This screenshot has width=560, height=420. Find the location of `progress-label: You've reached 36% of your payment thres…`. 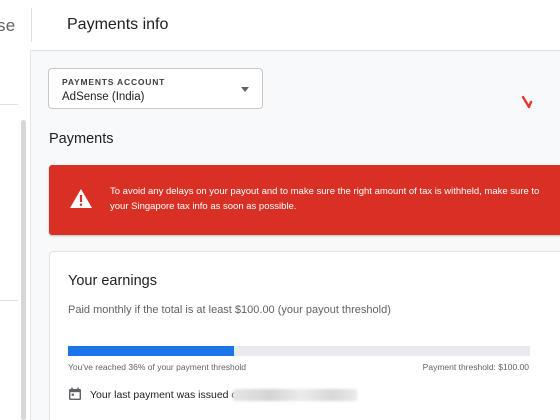

progress-label: You've reached 36% of your payment thres… is located at coordinates (157, 367).